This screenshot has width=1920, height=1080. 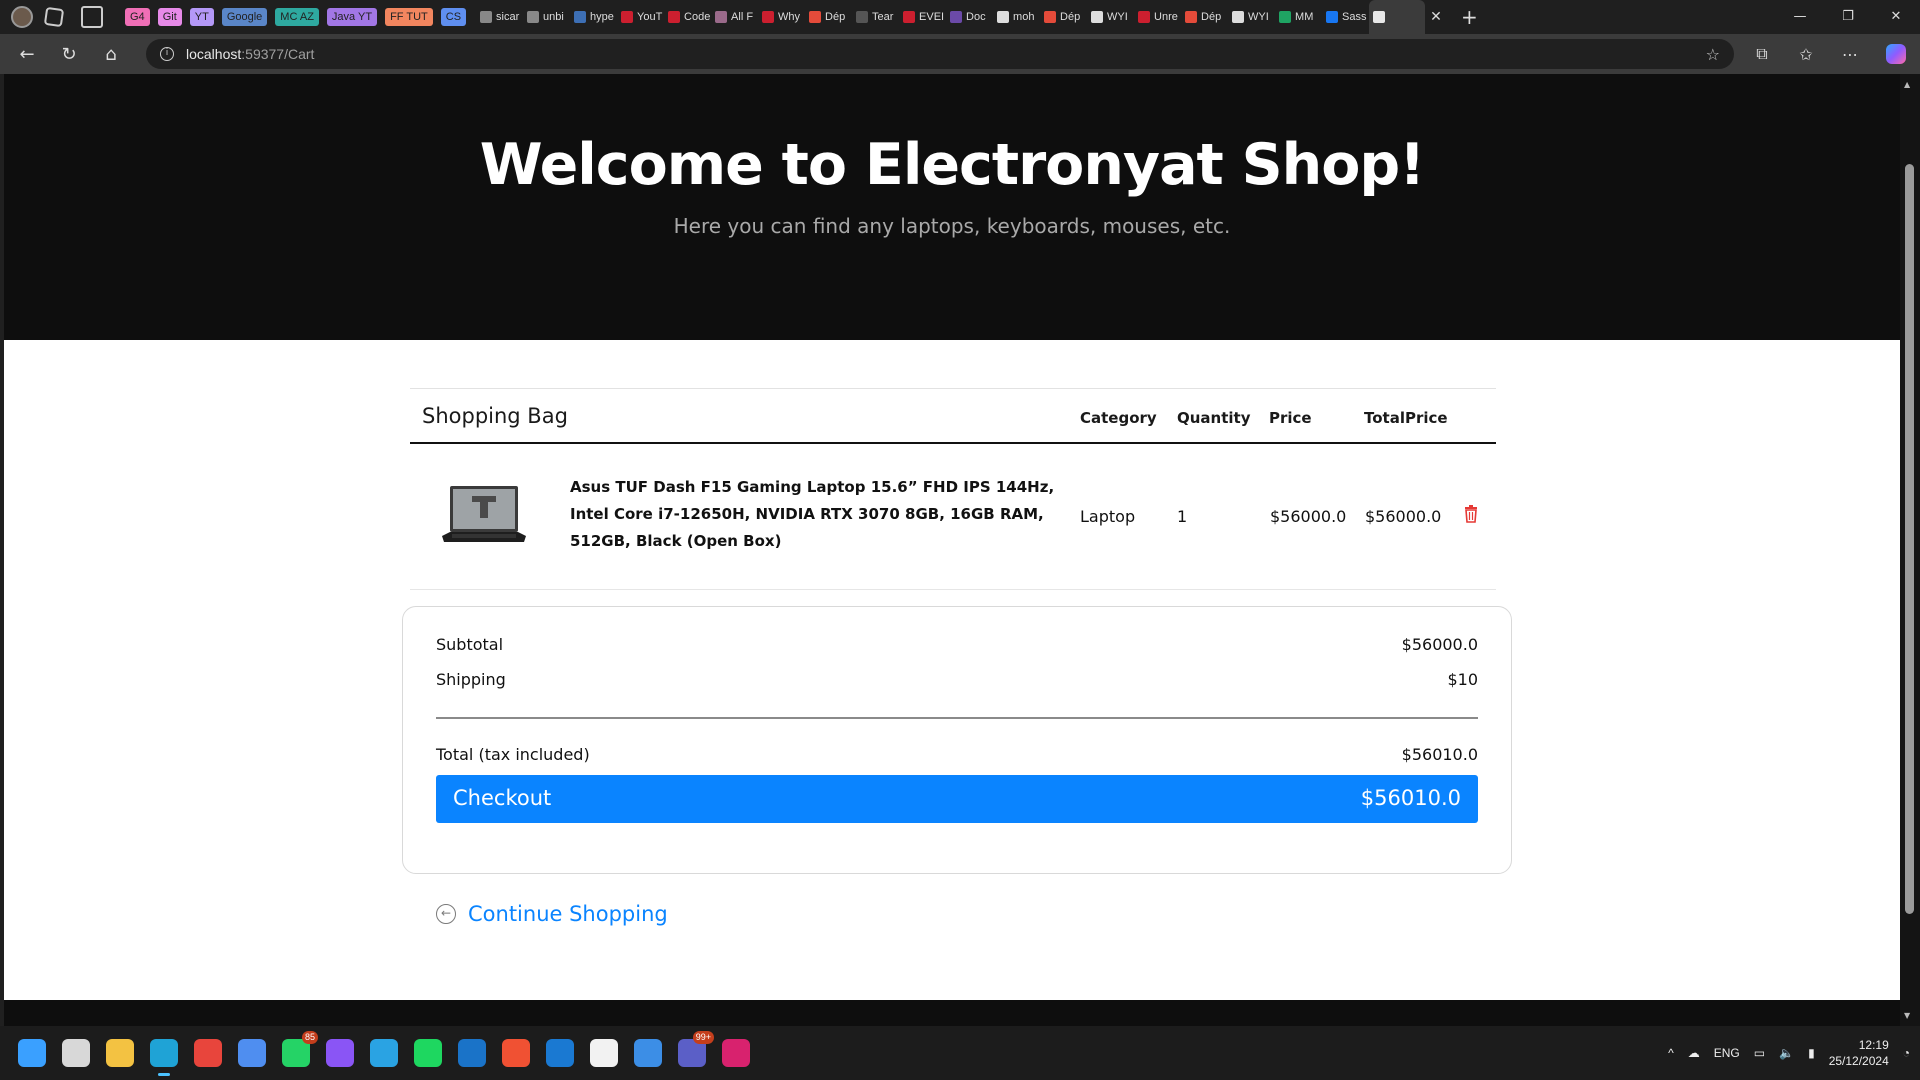 What do you see at coordinates (137, 17) in the screenshot?
I see `tab-group-chip: G4` at bounding box center [137, 17].